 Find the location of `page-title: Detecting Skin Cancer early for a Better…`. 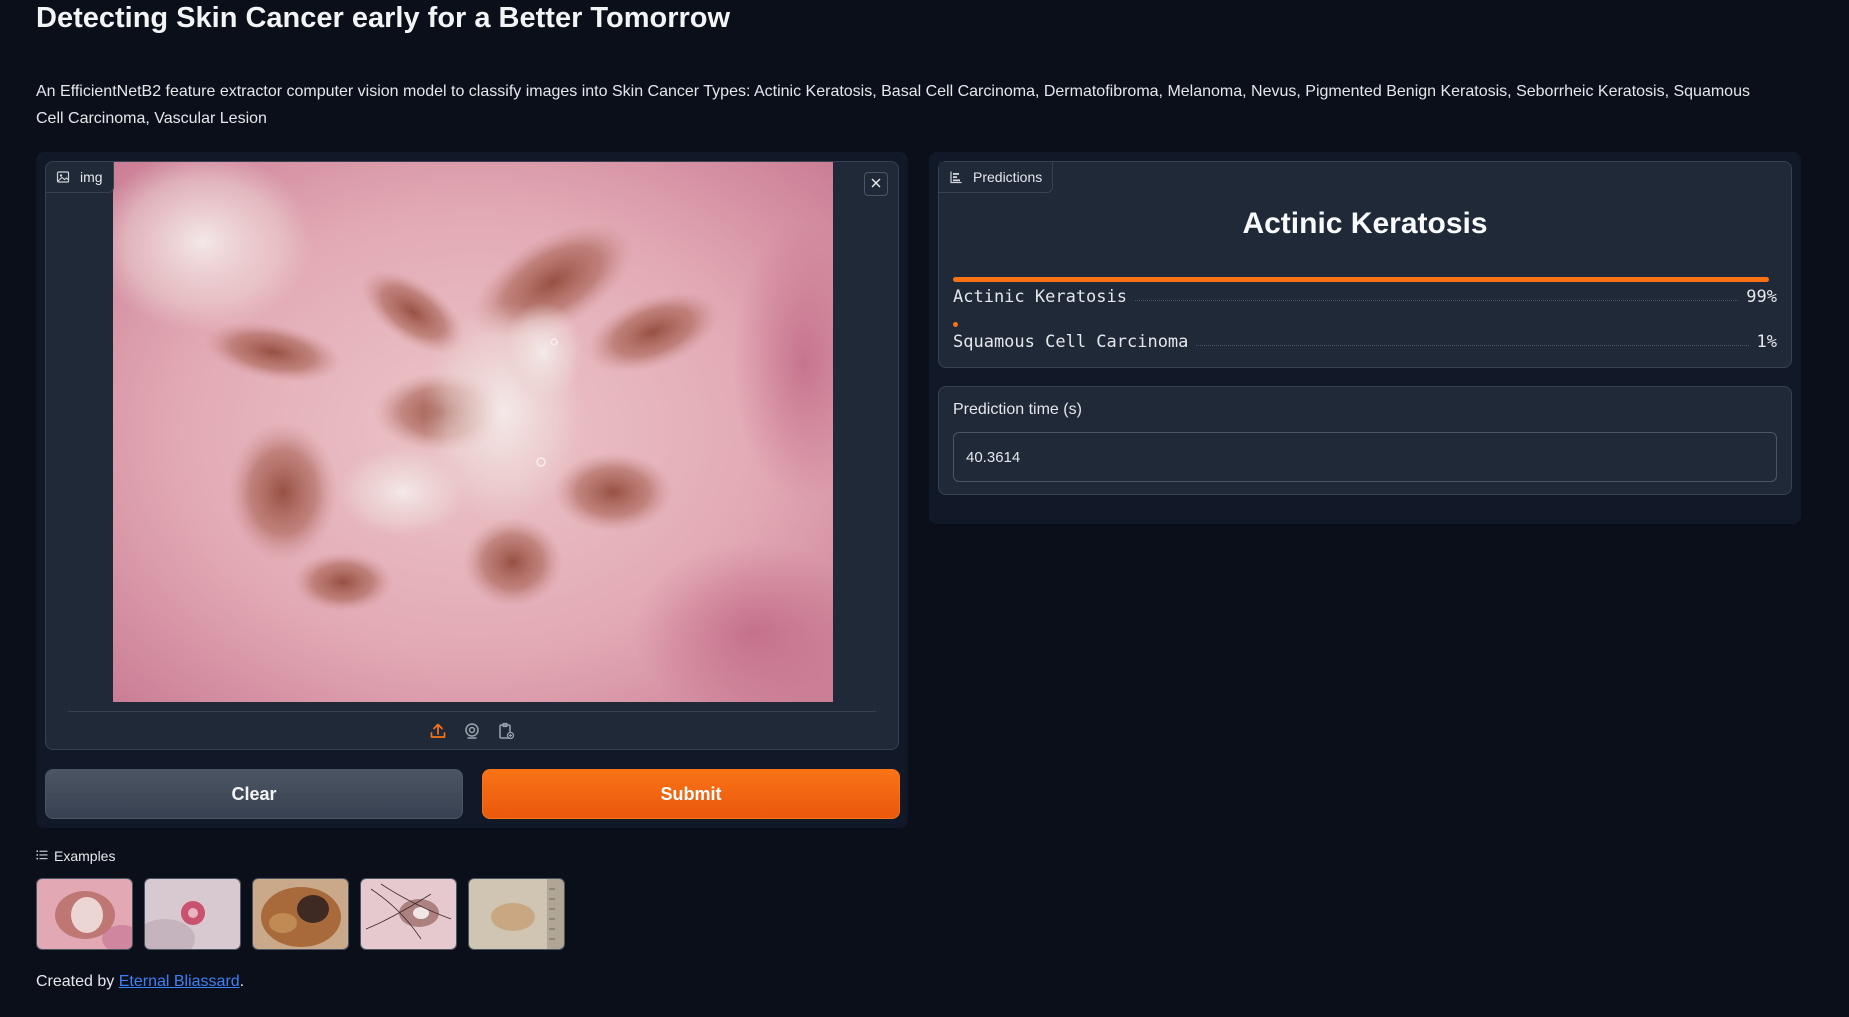

page-title: Detecting Skin Cancer early for a Better… is located at coordinates (383, 18).